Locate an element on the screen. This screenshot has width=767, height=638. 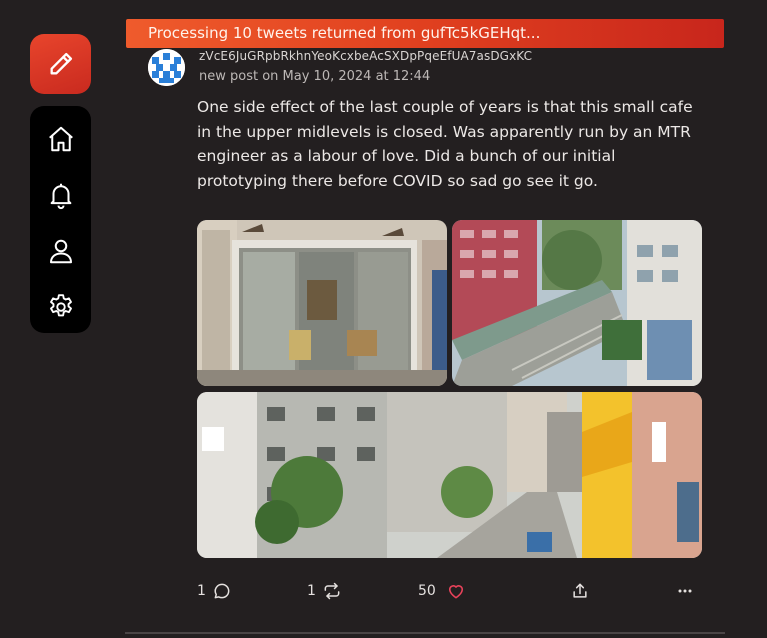
repost-icon is located at coordinates (332, 591).